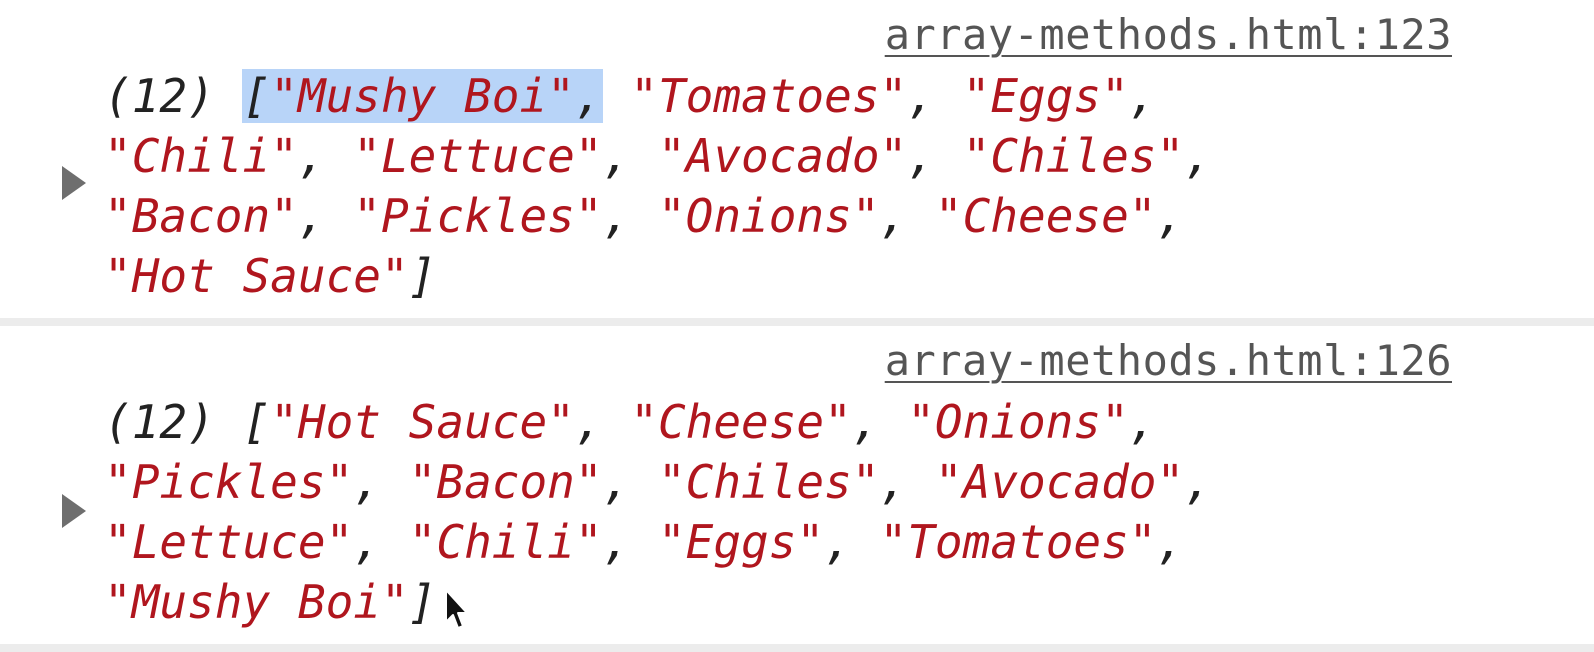  What do you see at coordinates (644, 542) in the screenshot?
I see `array-line: "Lettuce", "Chili", "Eggs", "Tomatoes",` at bounding box center [644, 542].